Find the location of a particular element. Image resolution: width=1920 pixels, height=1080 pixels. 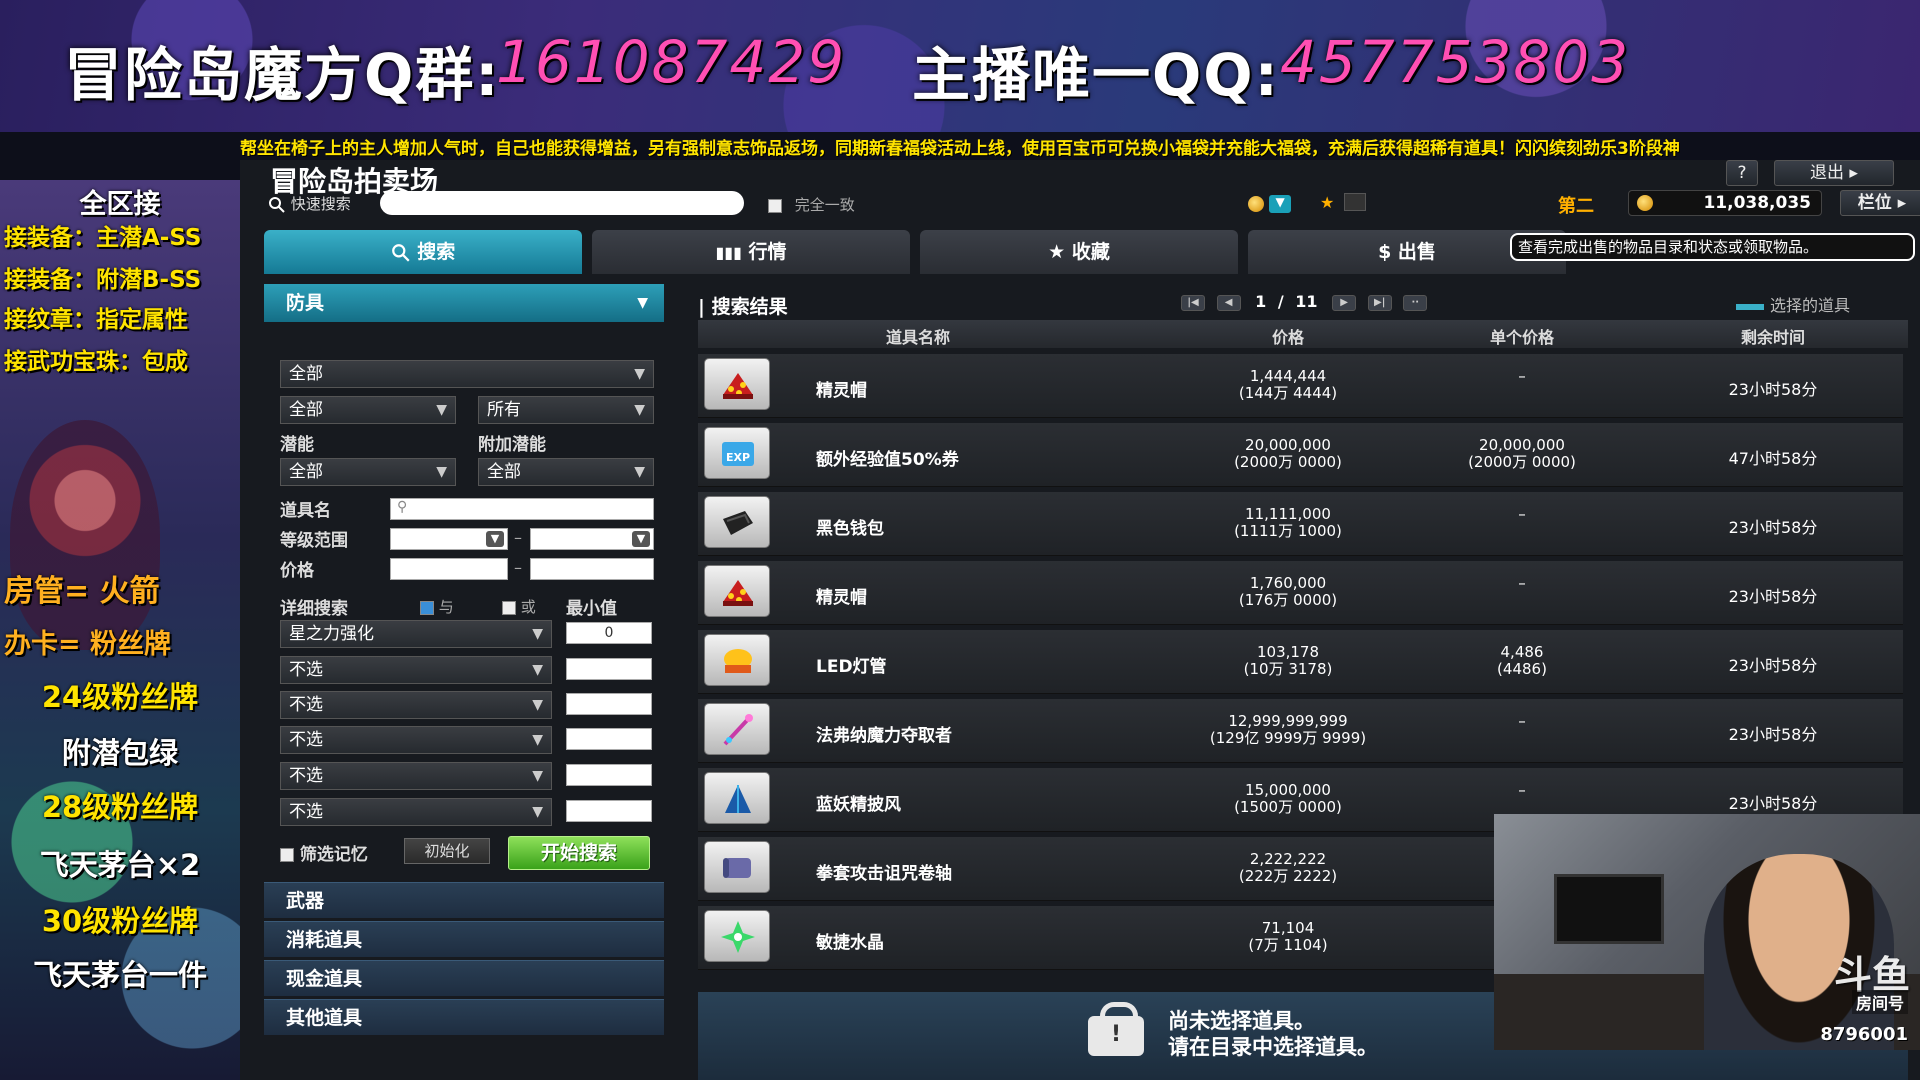

streamer-qq-label: 主播唯一QQ: is located at coordinates (1096, 75).